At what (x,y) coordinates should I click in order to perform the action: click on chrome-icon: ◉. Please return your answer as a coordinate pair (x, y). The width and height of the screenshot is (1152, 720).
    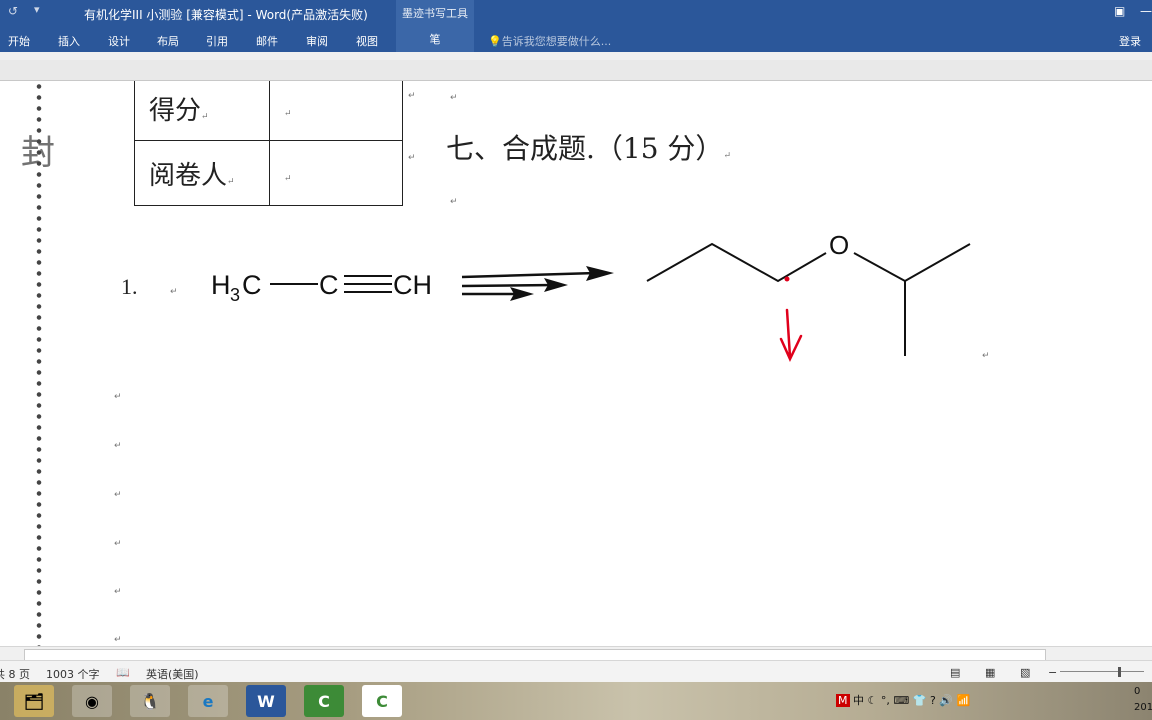
    Looking at the image, I should click on (92, 701).